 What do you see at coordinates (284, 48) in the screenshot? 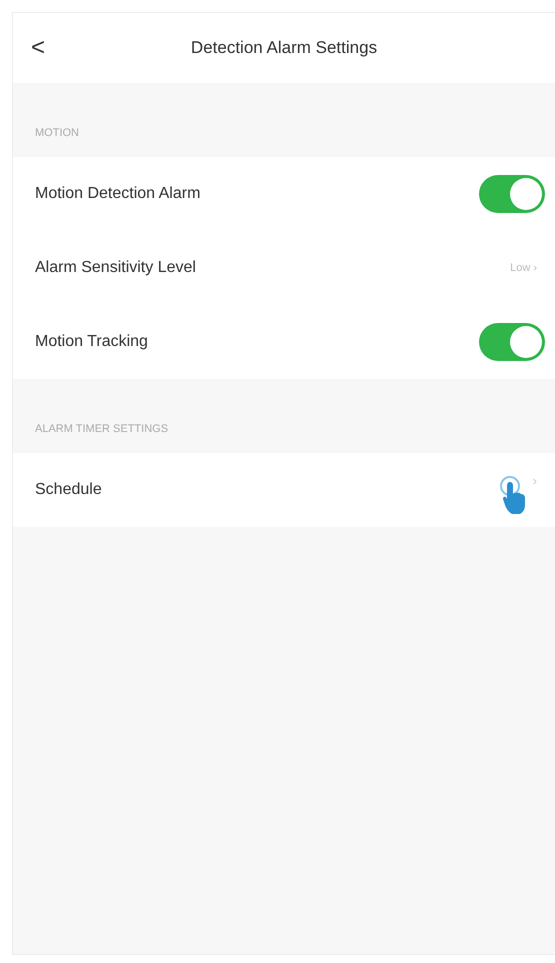
I see `screen-title: Detection Alarm Settings` at bounding box center [284, 48].